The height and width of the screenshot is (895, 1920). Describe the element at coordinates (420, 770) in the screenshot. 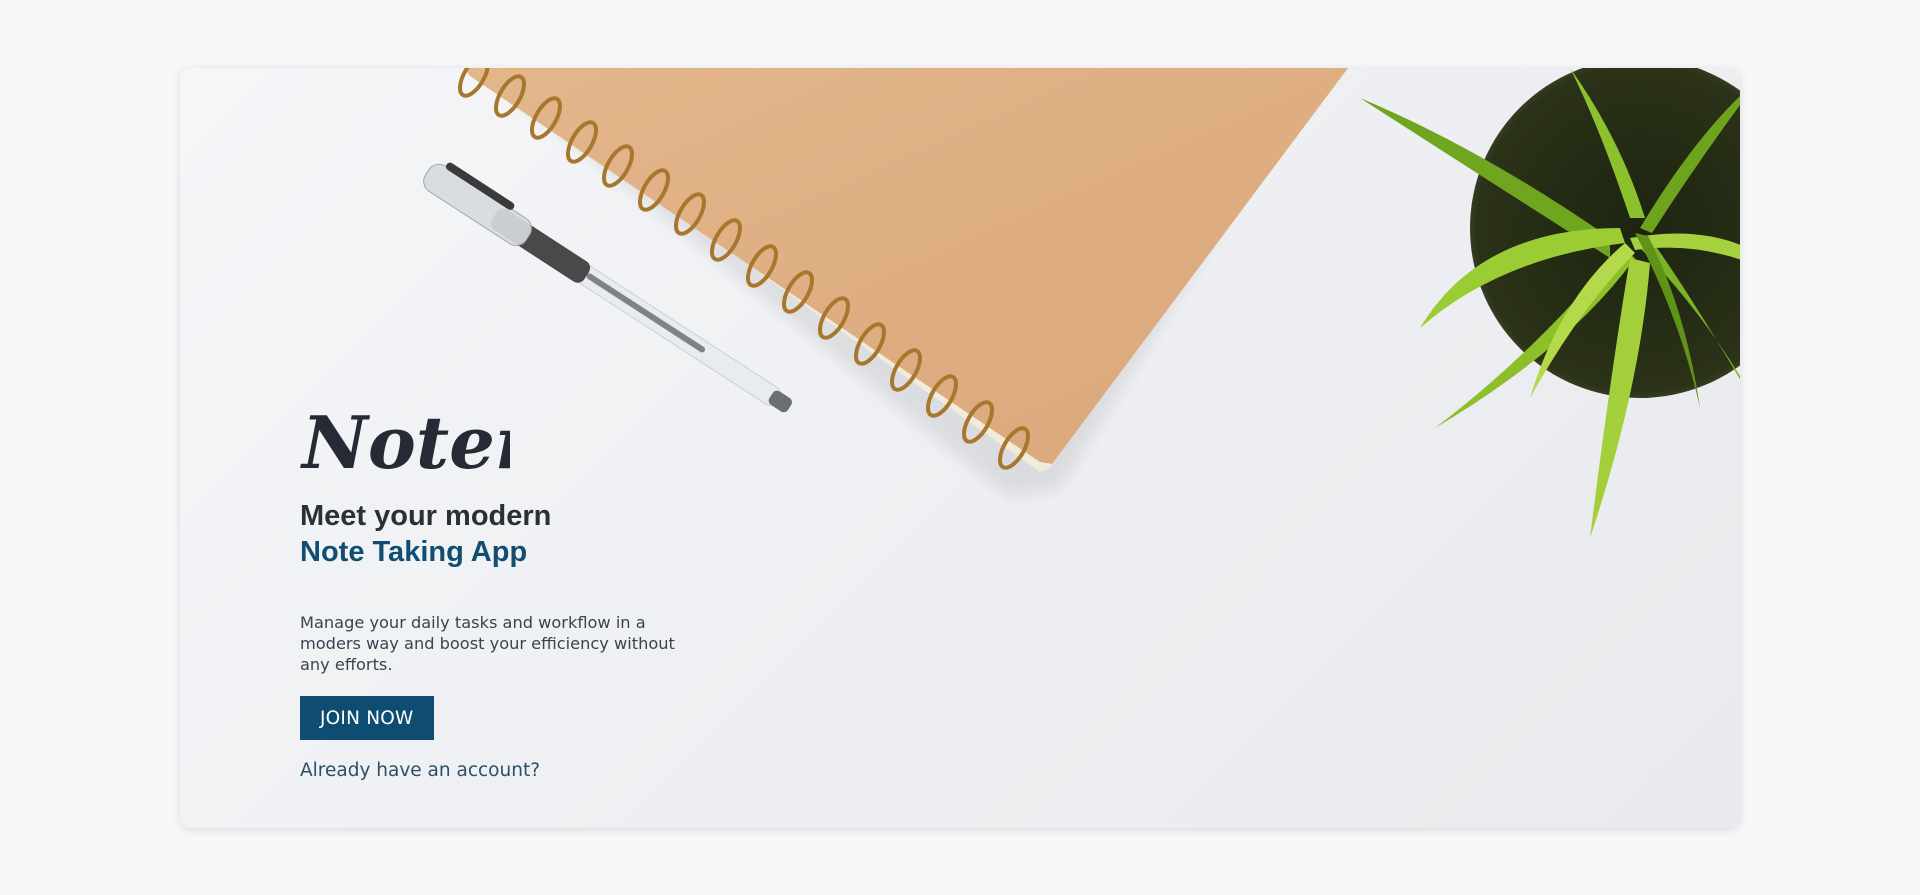

I see `login-link: Already have an account?` at that location.